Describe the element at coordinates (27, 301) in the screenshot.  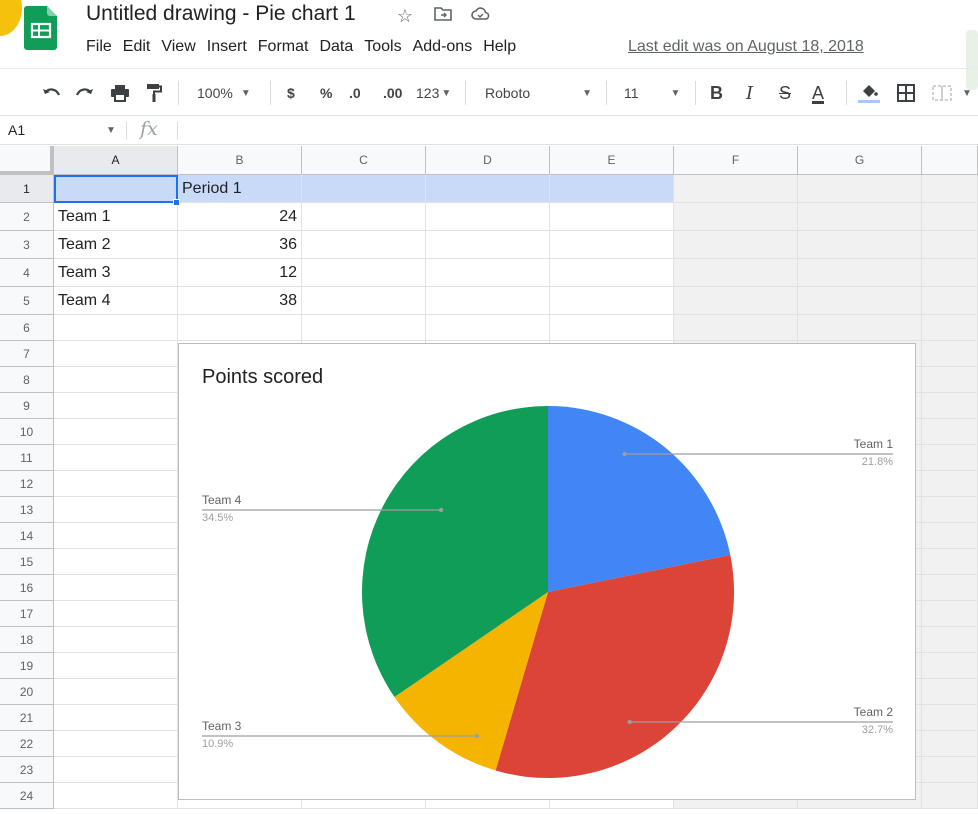
I see `row-header-5: 5` at that location.